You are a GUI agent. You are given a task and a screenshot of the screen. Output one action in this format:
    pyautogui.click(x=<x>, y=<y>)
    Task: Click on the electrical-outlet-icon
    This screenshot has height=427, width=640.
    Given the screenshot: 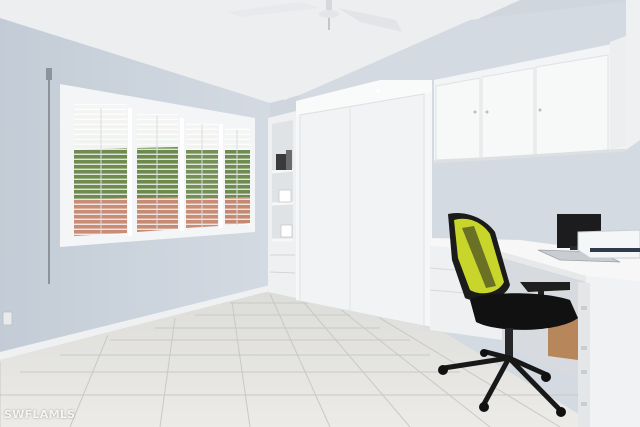 What is the action you would take?
    pyautogui.click(x=7, y=318)
    